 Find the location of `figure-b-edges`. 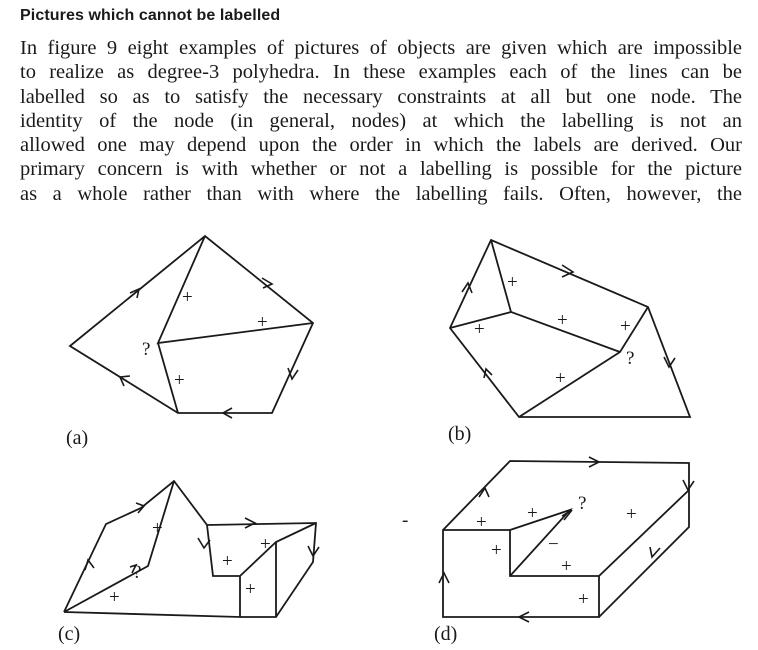

figure-b-edges is located at coordinates (570, 328).